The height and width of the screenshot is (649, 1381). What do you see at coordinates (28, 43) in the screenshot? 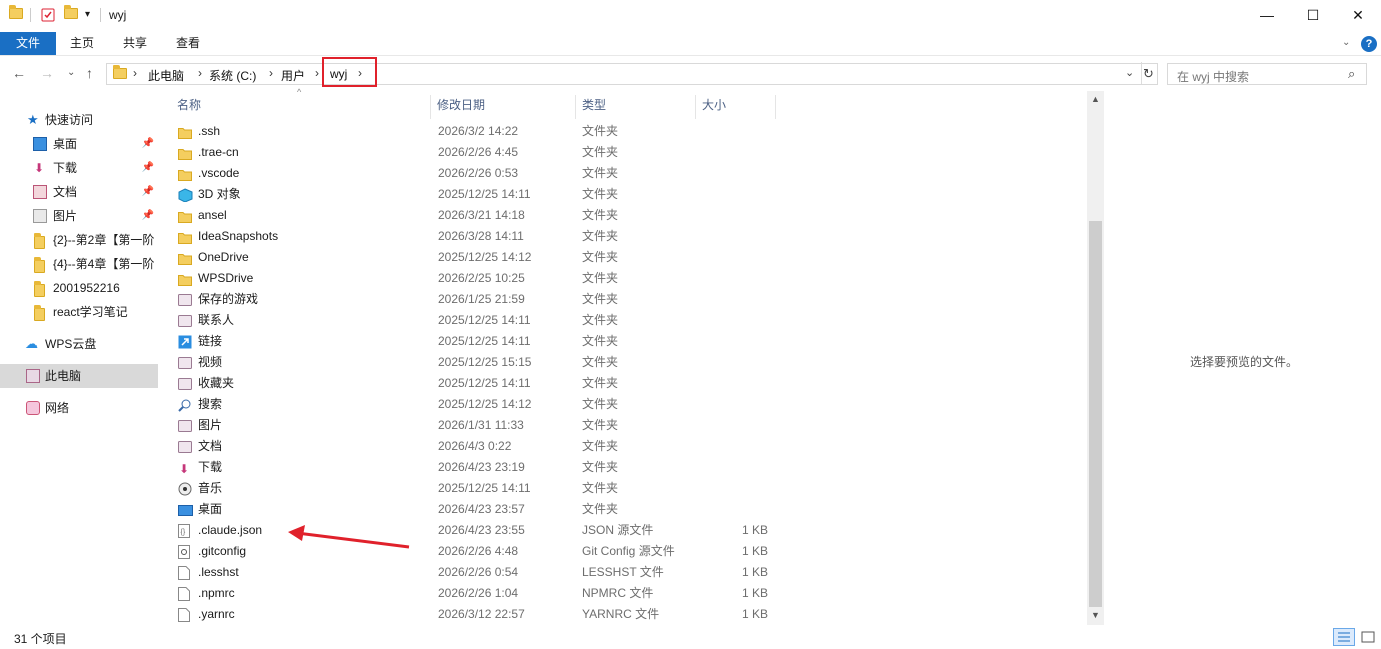
I see `tab-file: 文件` at bounding box center [28, 43].